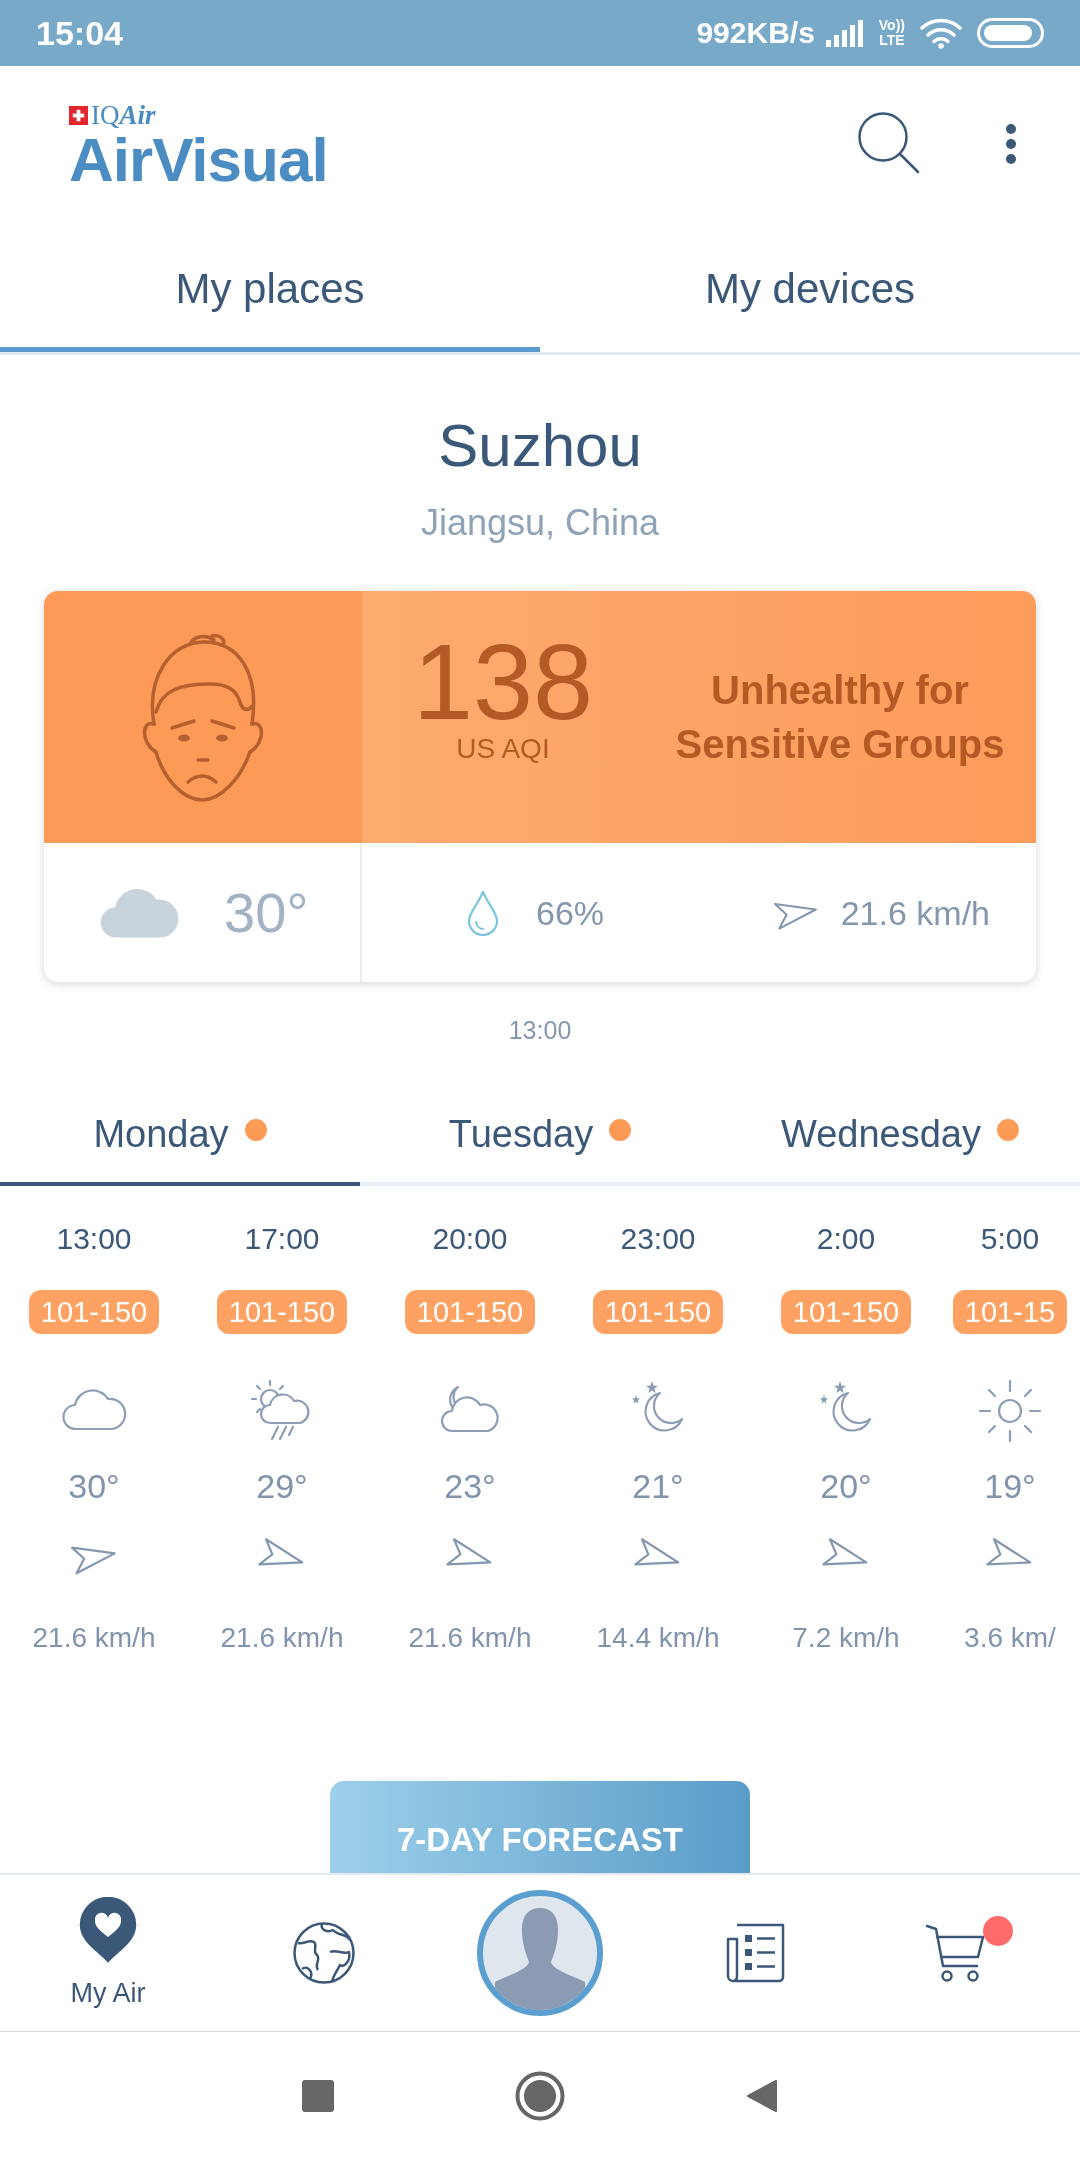  I want to click on temperature-value: 23°, so click(470, 1486).